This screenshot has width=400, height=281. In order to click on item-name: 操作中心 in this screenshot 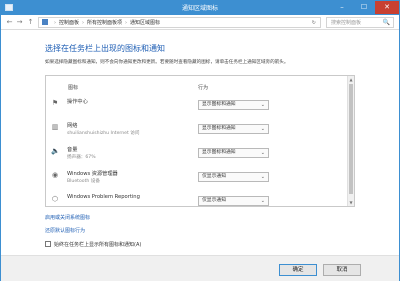, I will do `click(77, 102)`.